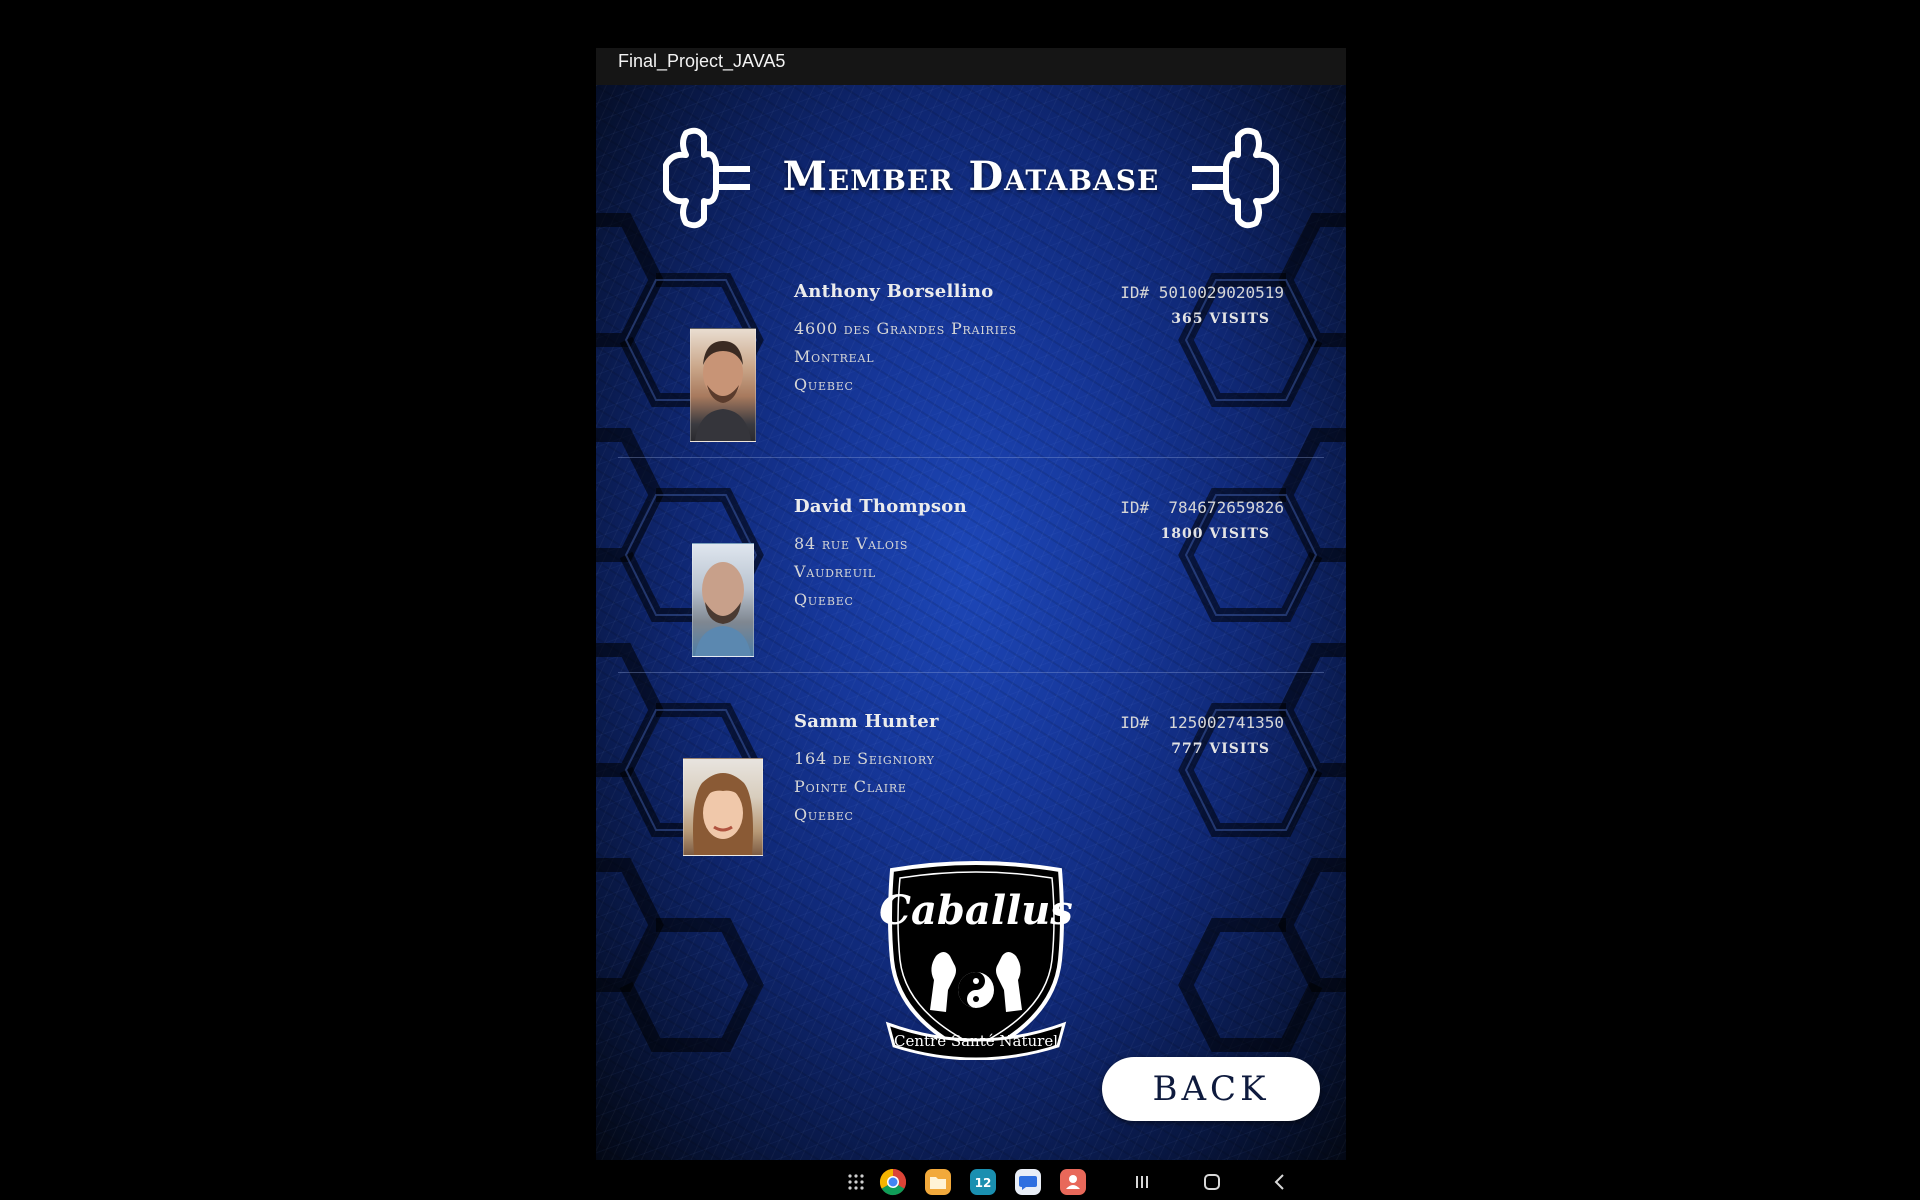 This screenshot has width=1920, height=1200. Describe the element at coordinates (1202, 292) in the screenshot. I see `member-id: ID# 5010029020519` at that location.